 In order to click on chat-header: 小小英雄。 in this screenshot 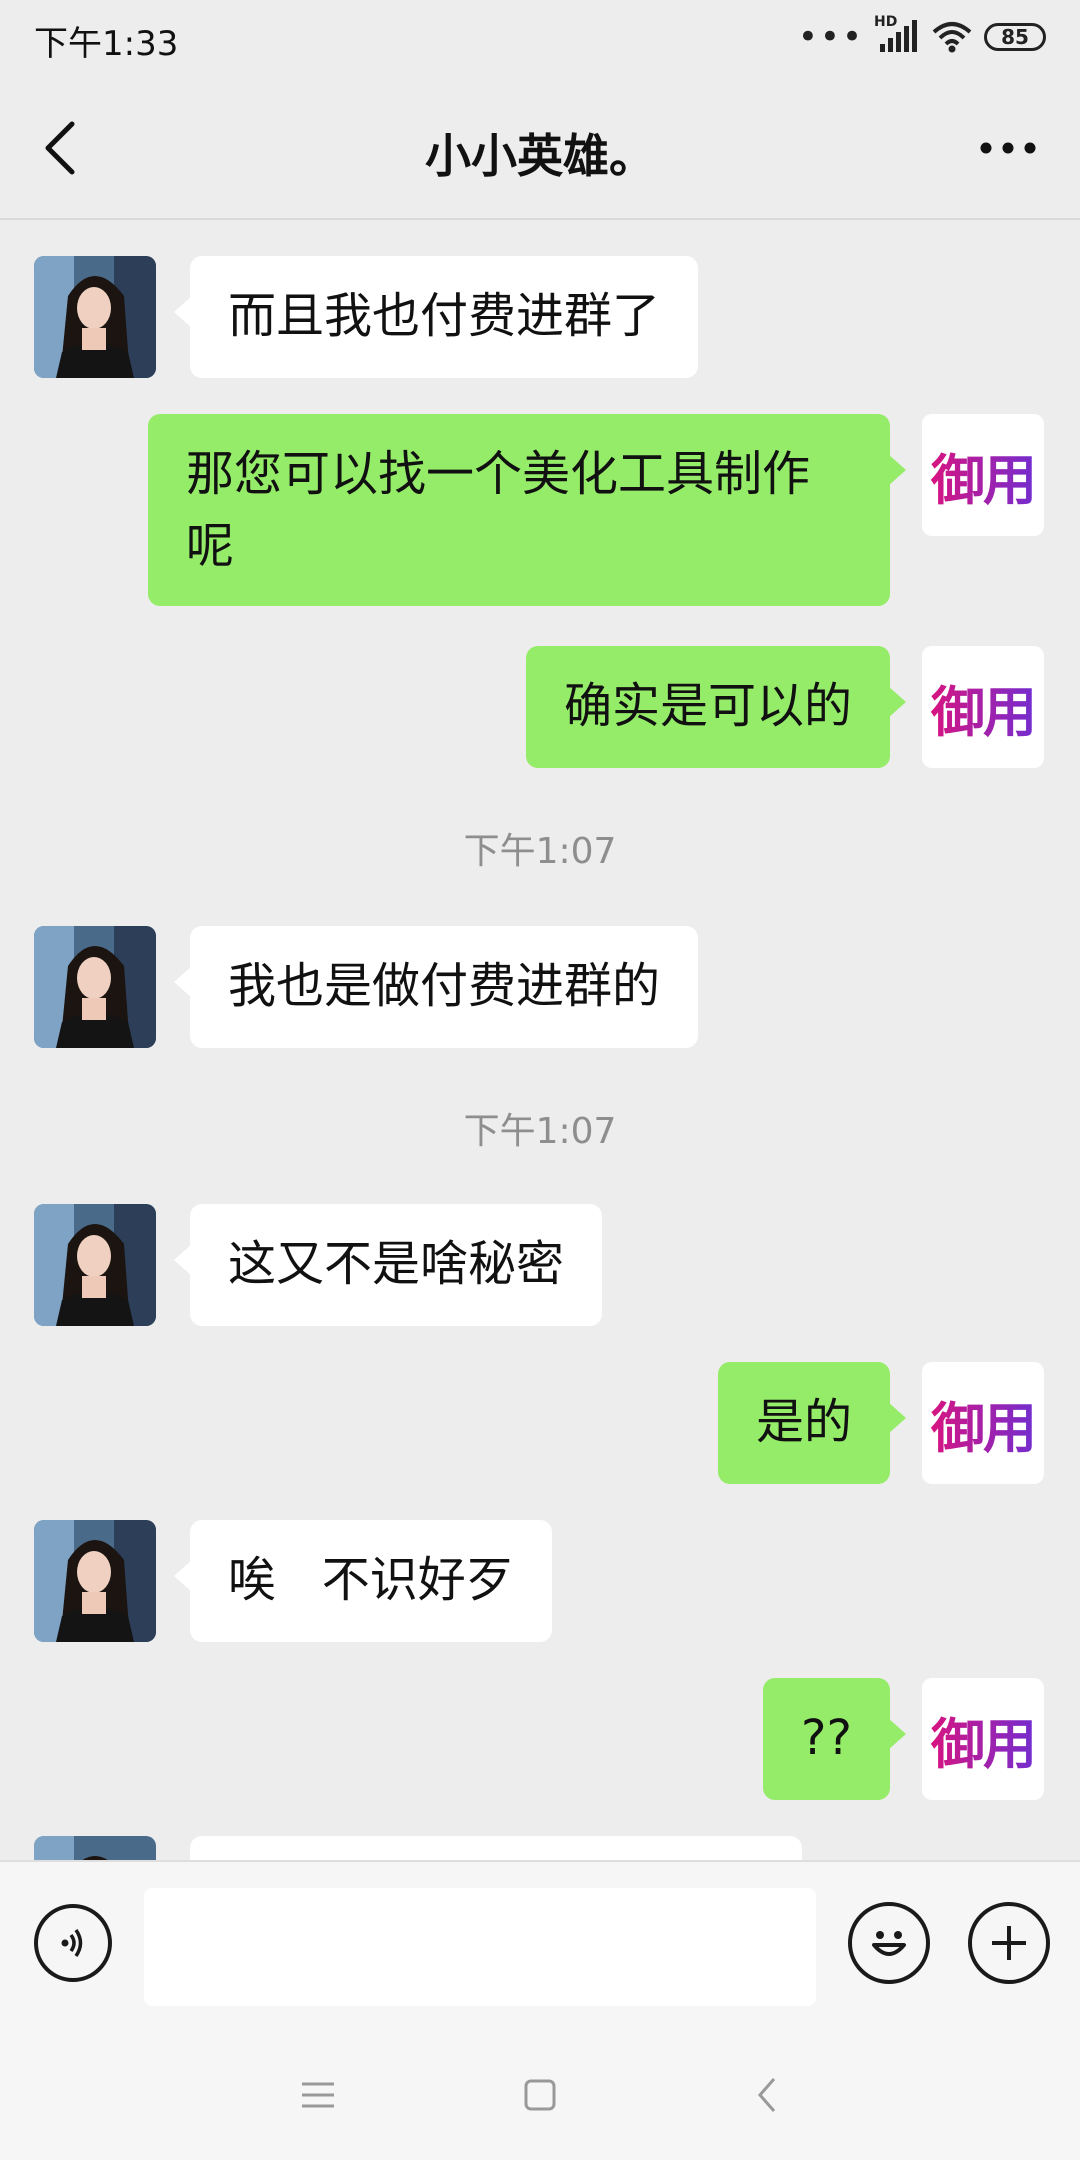, I will do `click(540, 148)`.